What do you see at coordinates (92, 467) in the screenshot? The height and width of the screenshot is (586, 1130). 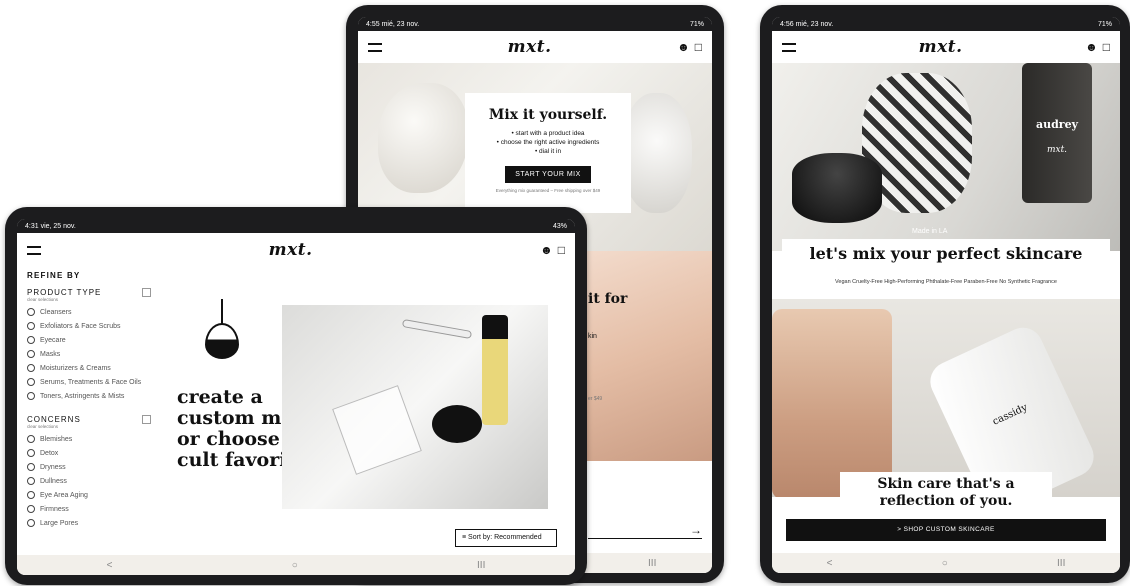 I see `filter-option: Dryness` at bounding box center [92, 467].